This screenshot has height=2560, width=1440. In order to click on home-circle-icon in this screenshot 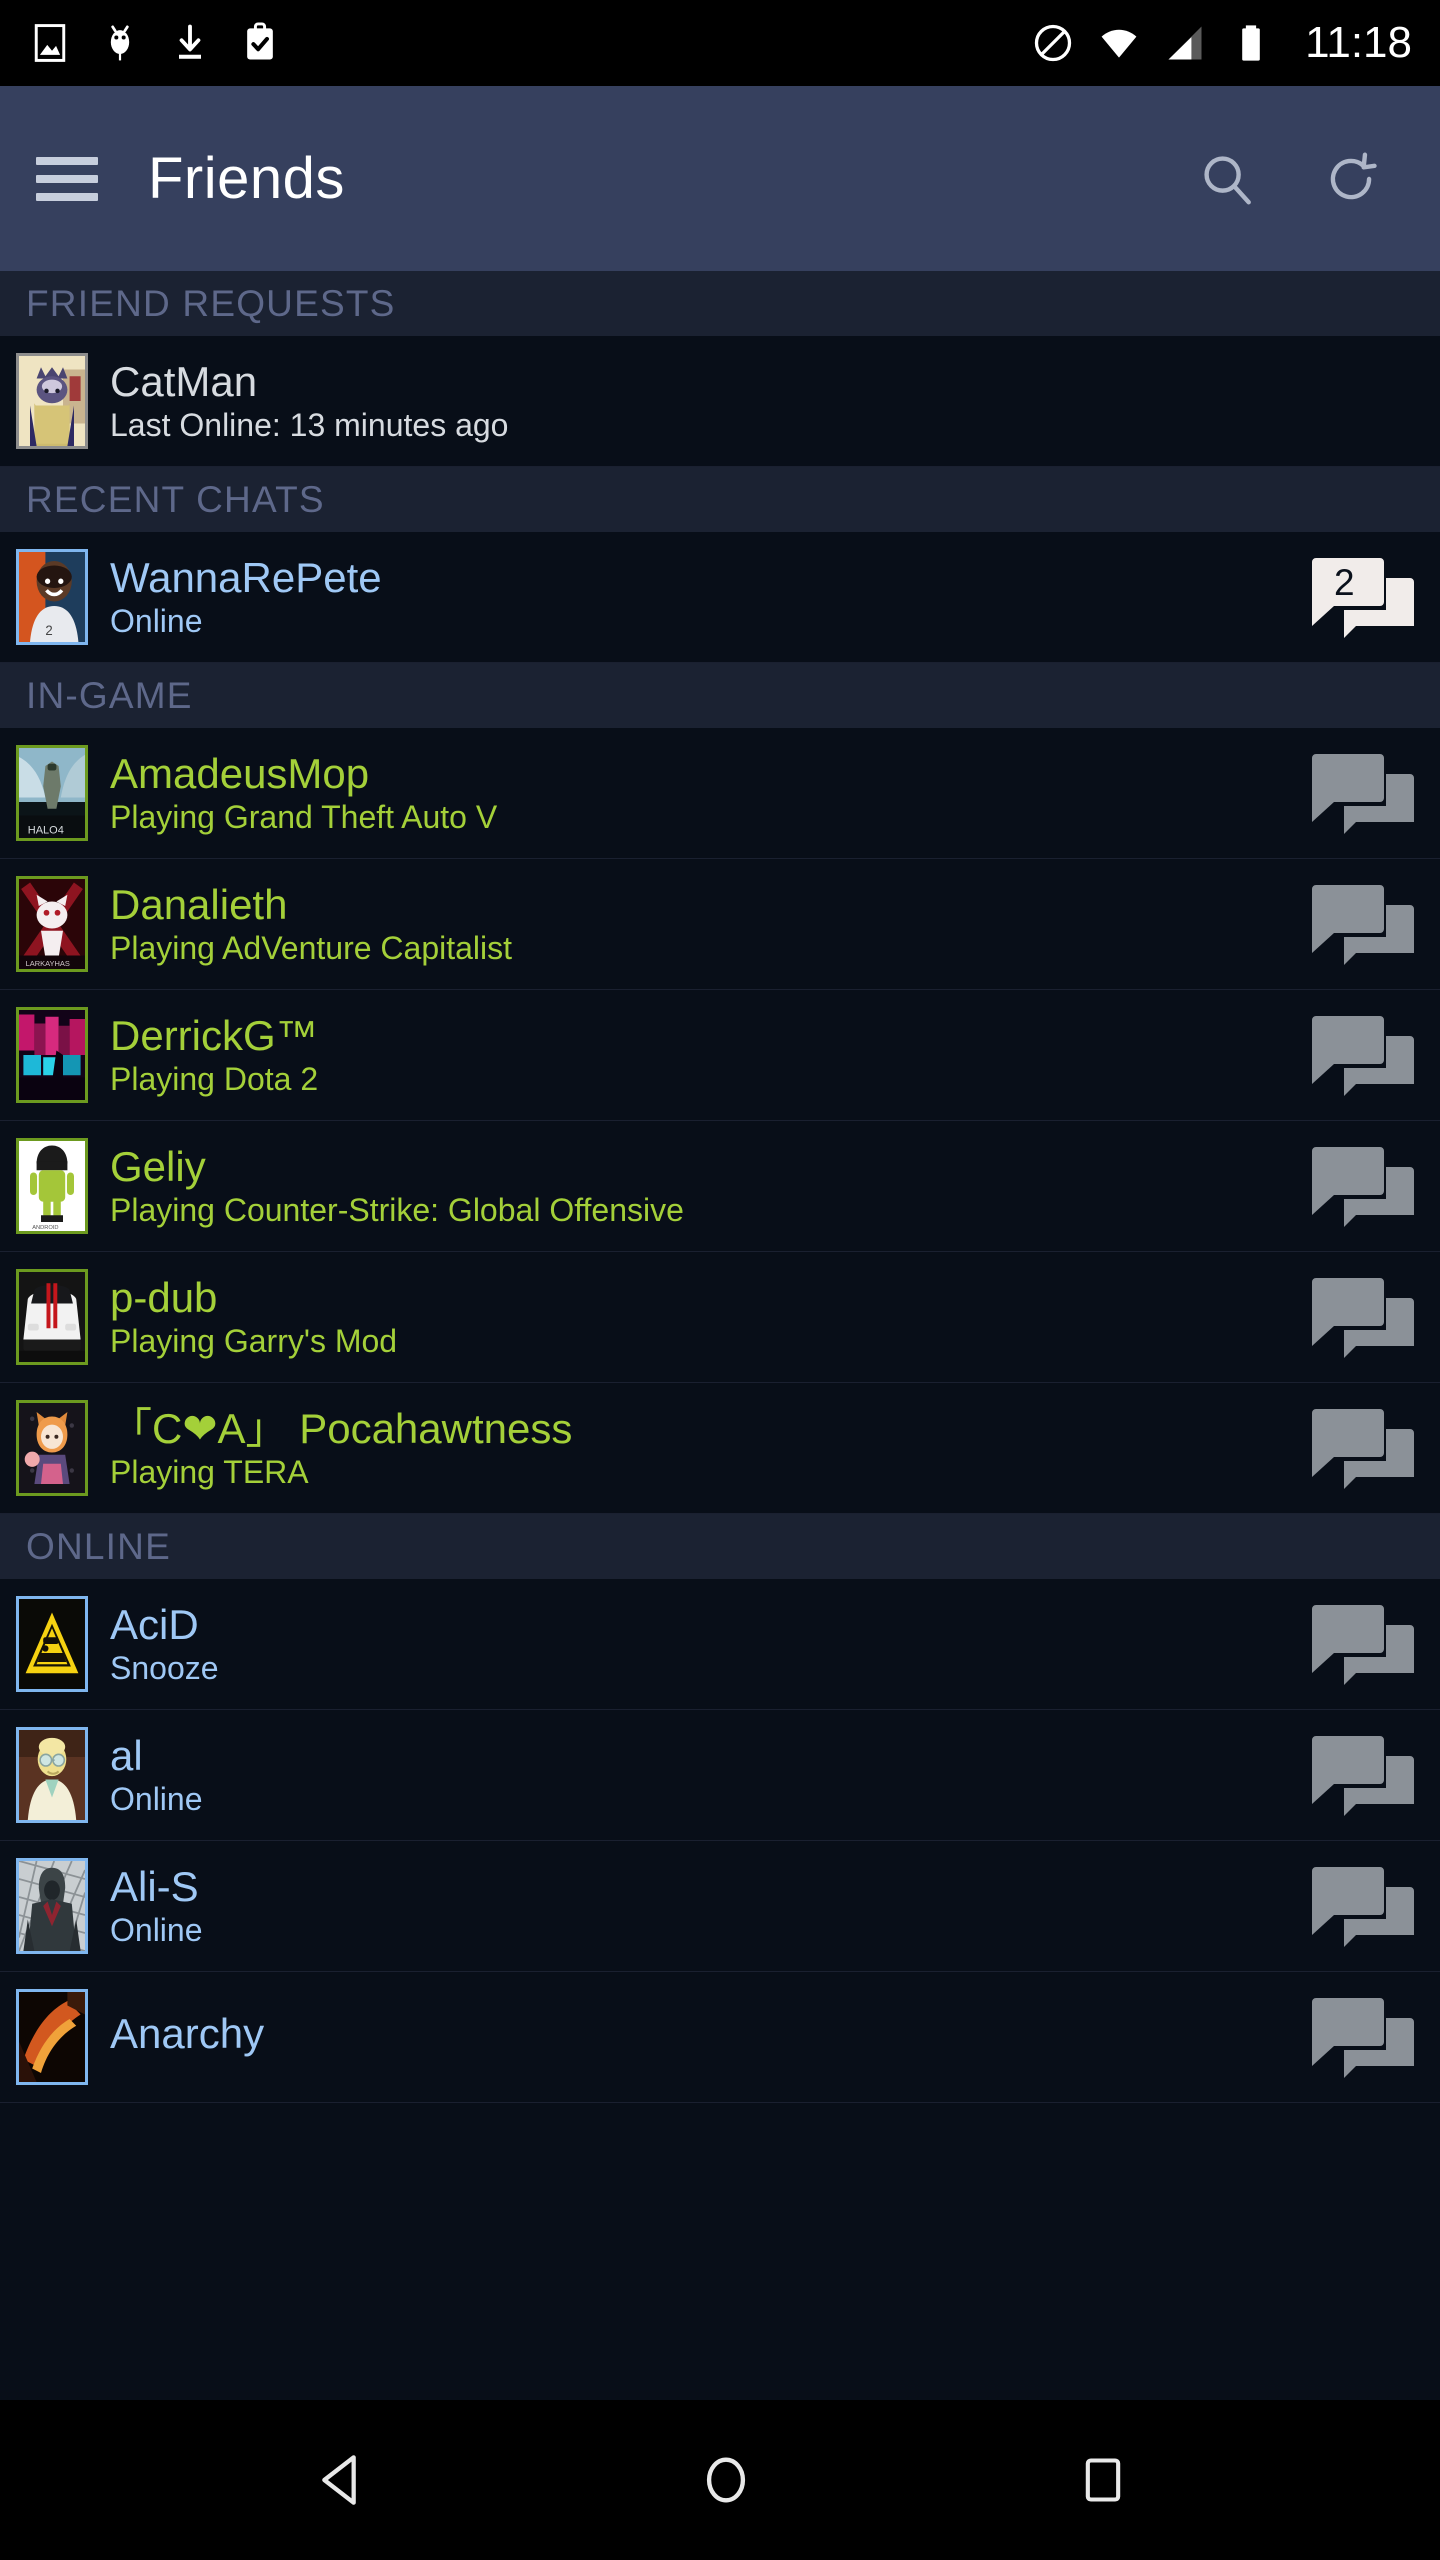, I will do `click(726, 2480)`.